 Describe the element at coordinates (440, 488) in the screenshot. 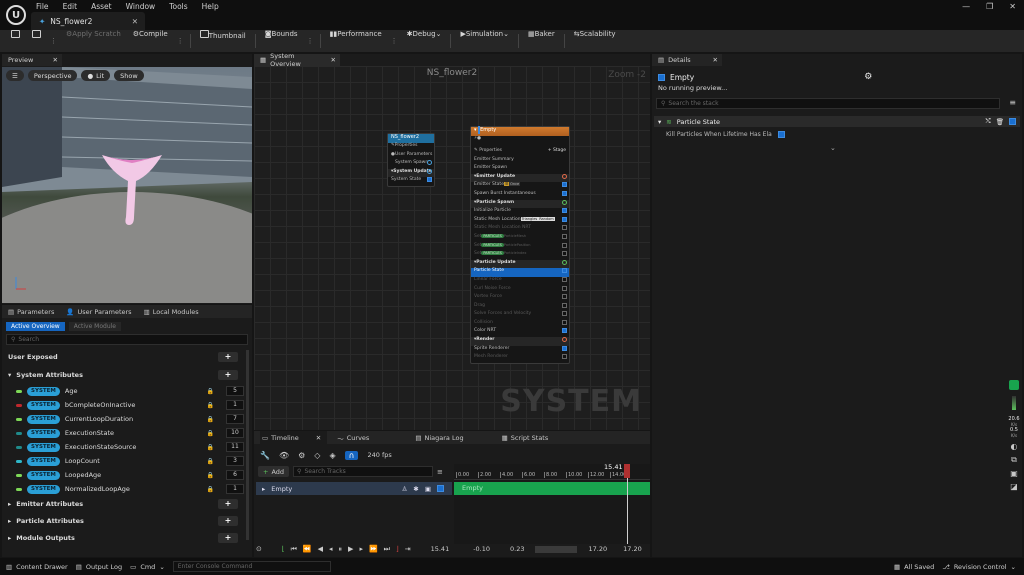

I see `track-enabled-checkbox` at that location.